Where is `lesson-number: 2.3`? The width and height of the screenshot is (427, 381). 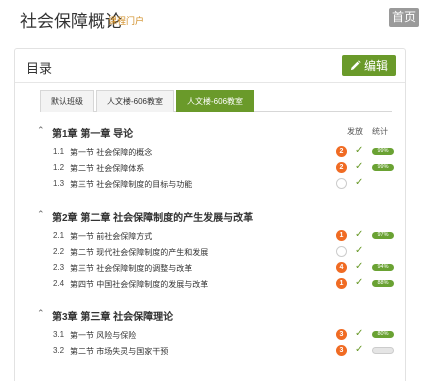 lesson-number: 2.3 is located at coordinates (59, 267).